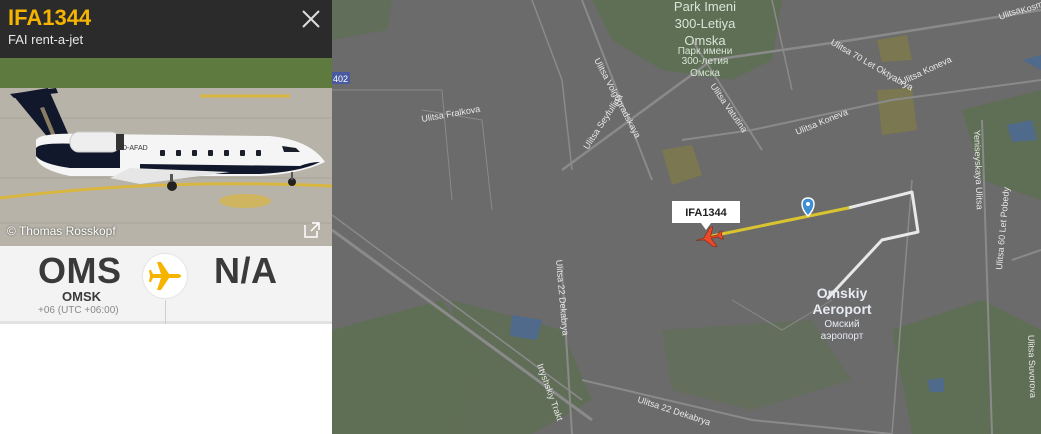 The image size is (1041, 434). Describe the element at coordinates (340, 79) in the screenshot. I see `road-badge-label: 402` at that location.